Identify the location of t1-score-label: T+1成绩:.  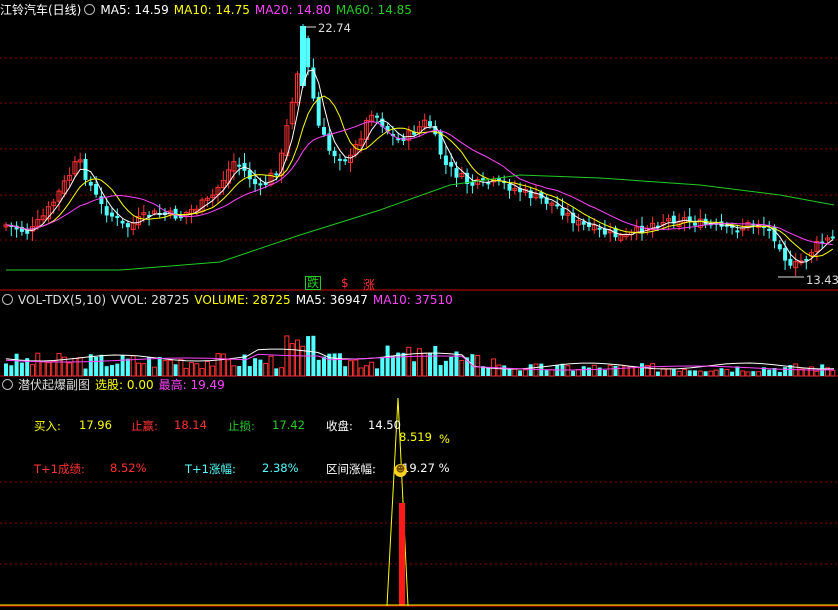
(59, 469).